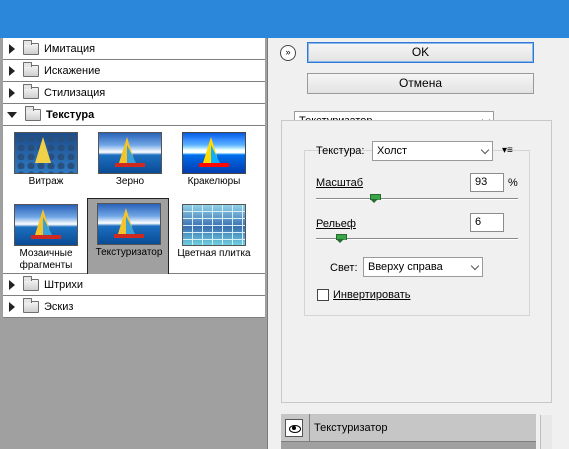 Image resolution: width=569 pixels, height=449 pixels. I want to click on collapse-arrow-icon, so click(12, 114).